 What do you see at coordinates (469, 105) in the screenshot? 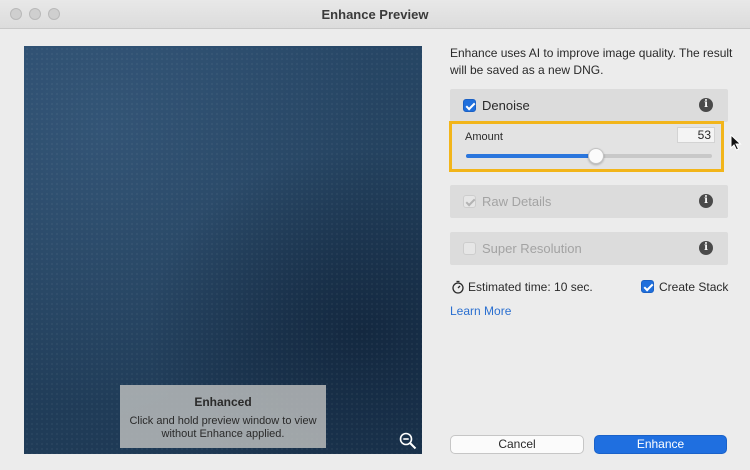
I see `denoise-checkbox` at bounding box center [469, 105].